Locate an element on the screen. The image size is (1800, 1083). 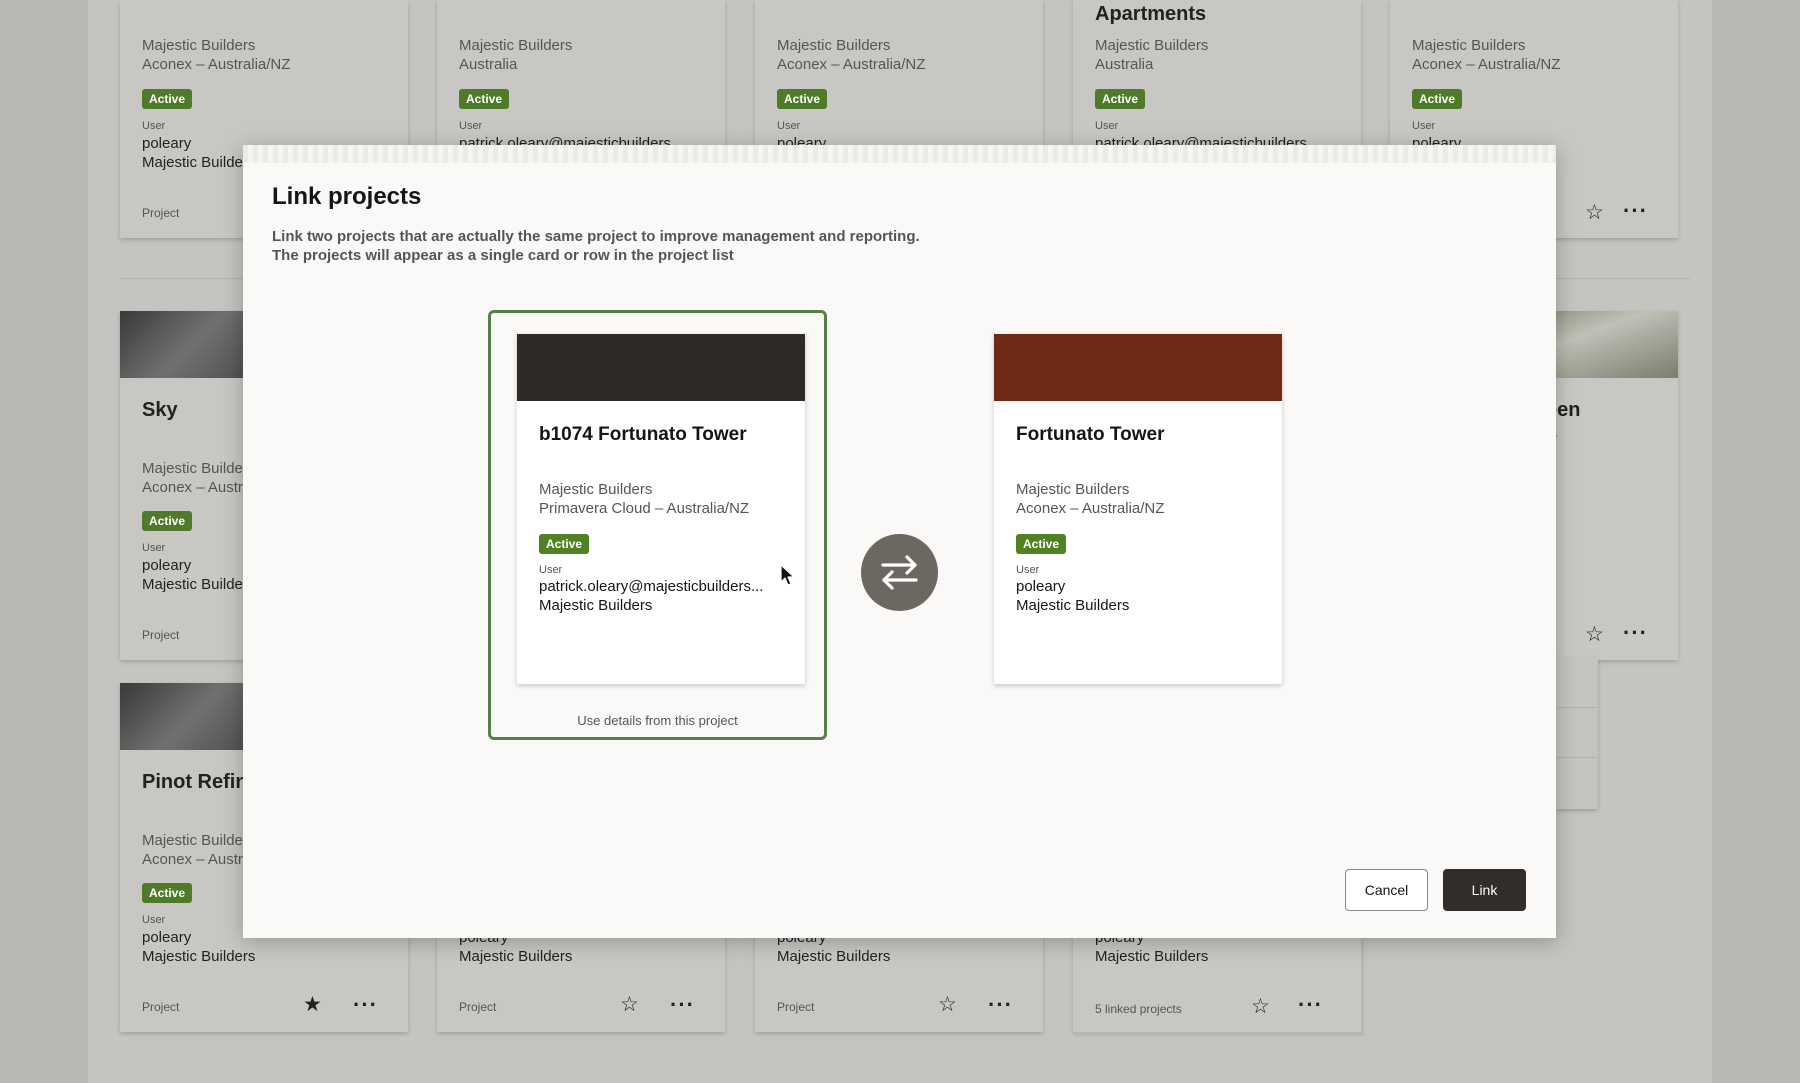
left-margin is located at coordinates (44, 541).